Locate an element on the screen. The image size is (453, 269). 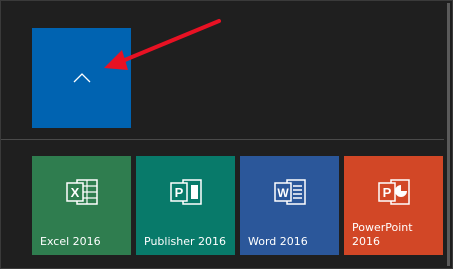
tile-powerpoint: P PowerPoint 2016 is located at coordinates (393, 205).